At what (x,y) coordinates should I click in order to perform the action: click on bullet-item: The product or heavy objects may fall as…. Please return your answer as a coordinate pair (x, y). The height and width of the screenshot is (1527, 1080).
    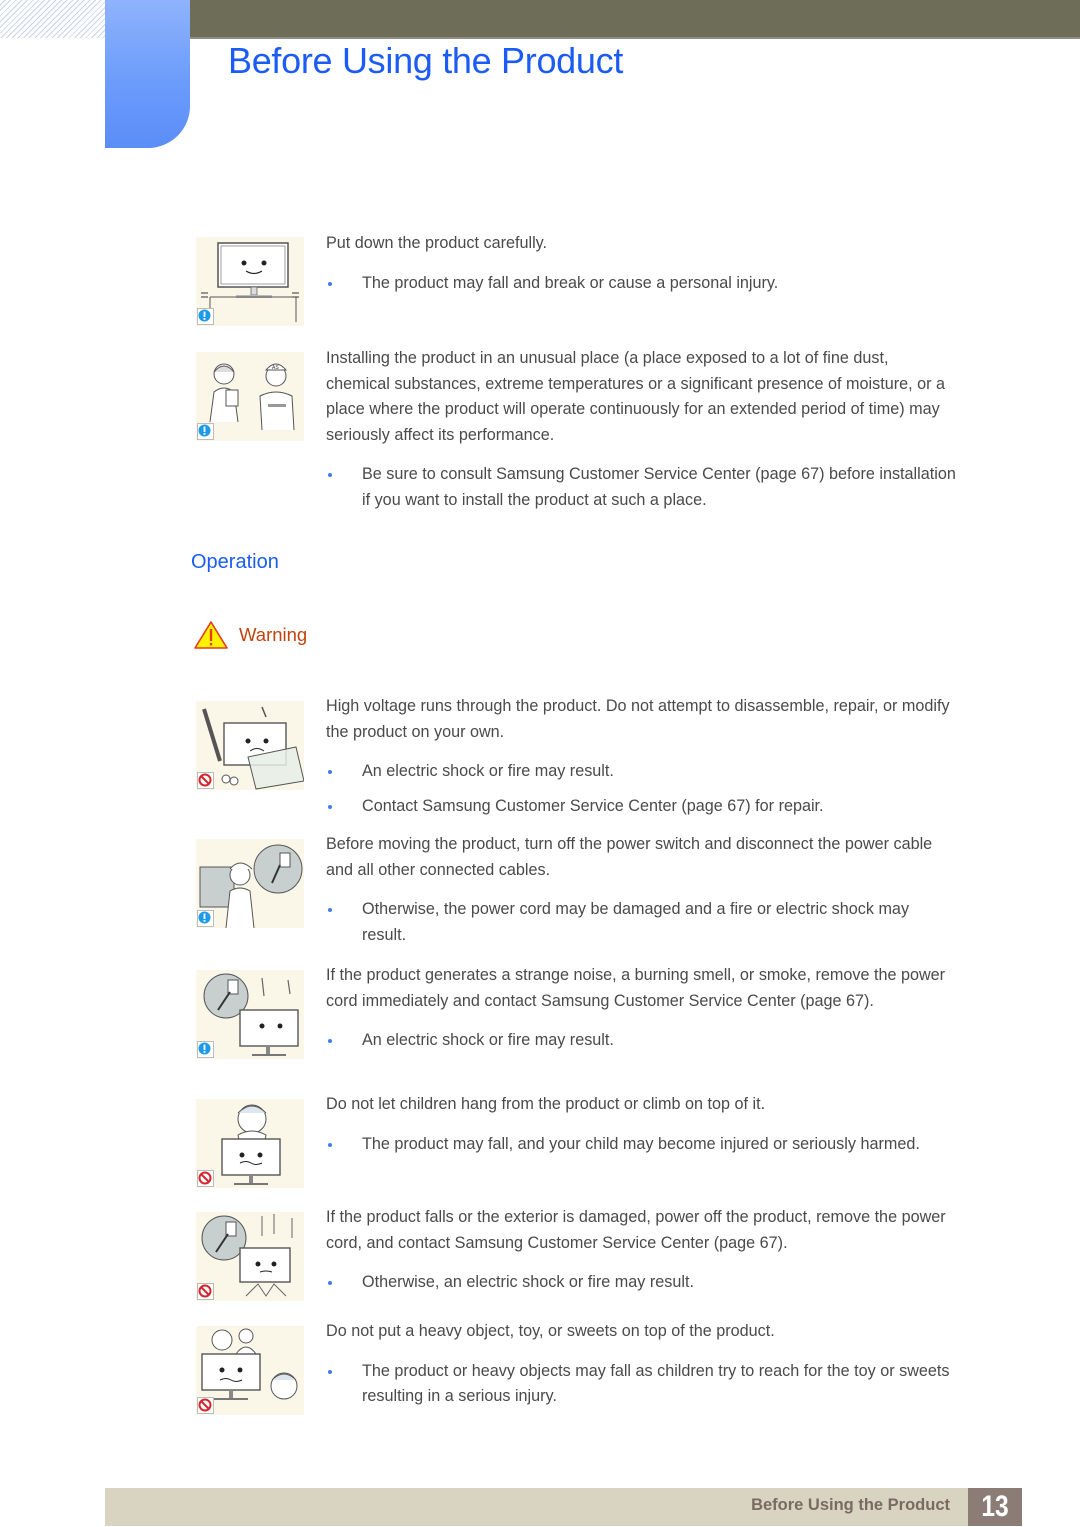
    Looking at the image, I should click on (641, 1384).